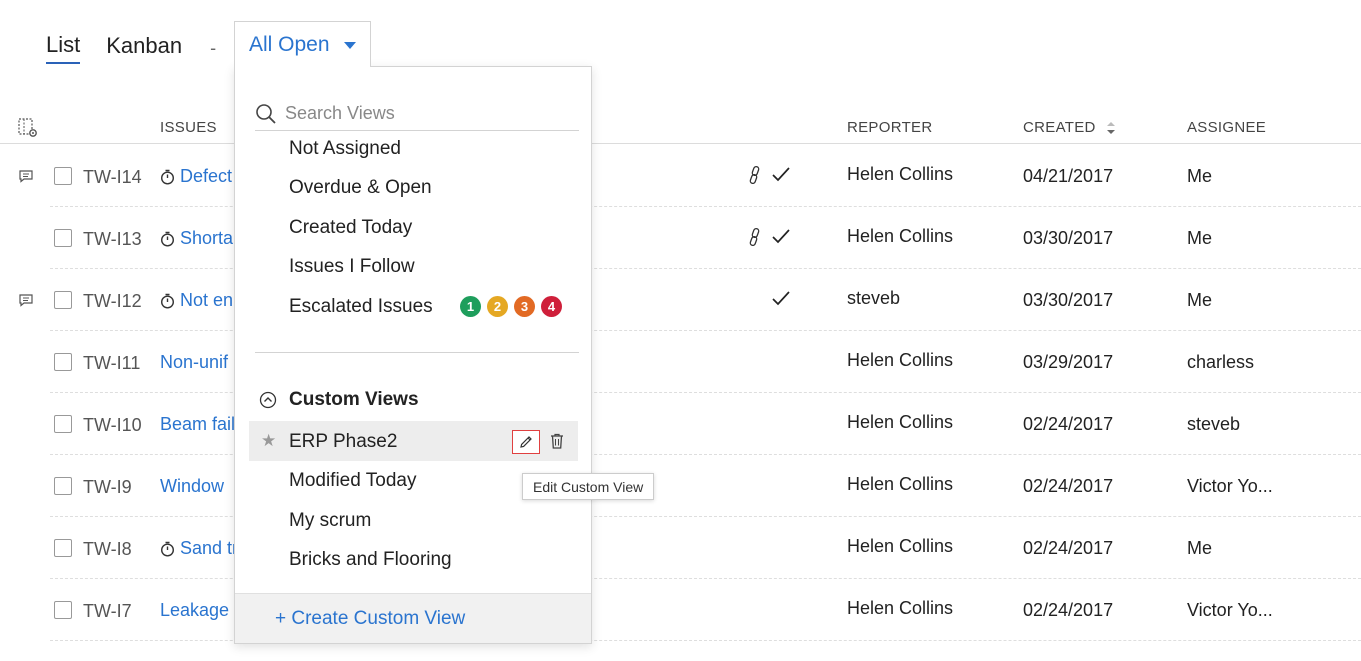 Image resolution: width=1361 pixels, height=661 pixels. What do you see at coordinates (206, 176) in the screenshot?
I see `issue-title: Defect` at bounding box center [206, 176].